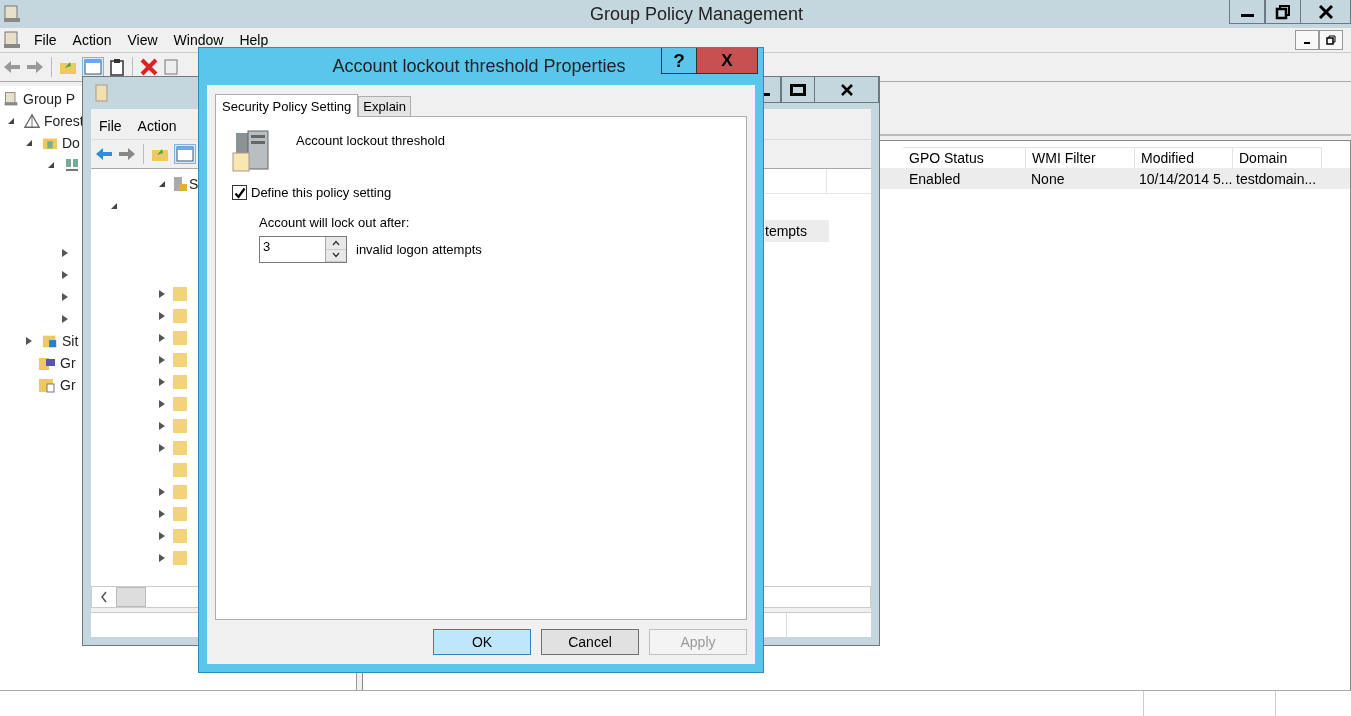 This screenshot has height=716, width=1351. Describe the element at coordinates (47, 363) in the screenshot. I see `modeling-icon` at that location.